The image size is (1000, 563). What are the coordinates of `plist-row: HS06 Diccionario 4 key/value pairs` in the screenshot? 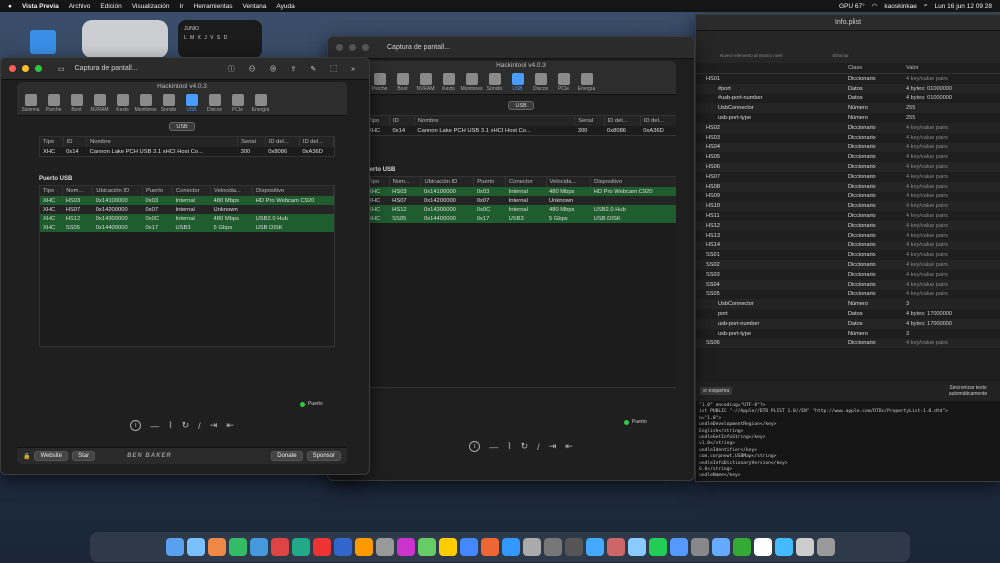 It's located at (848, 167).